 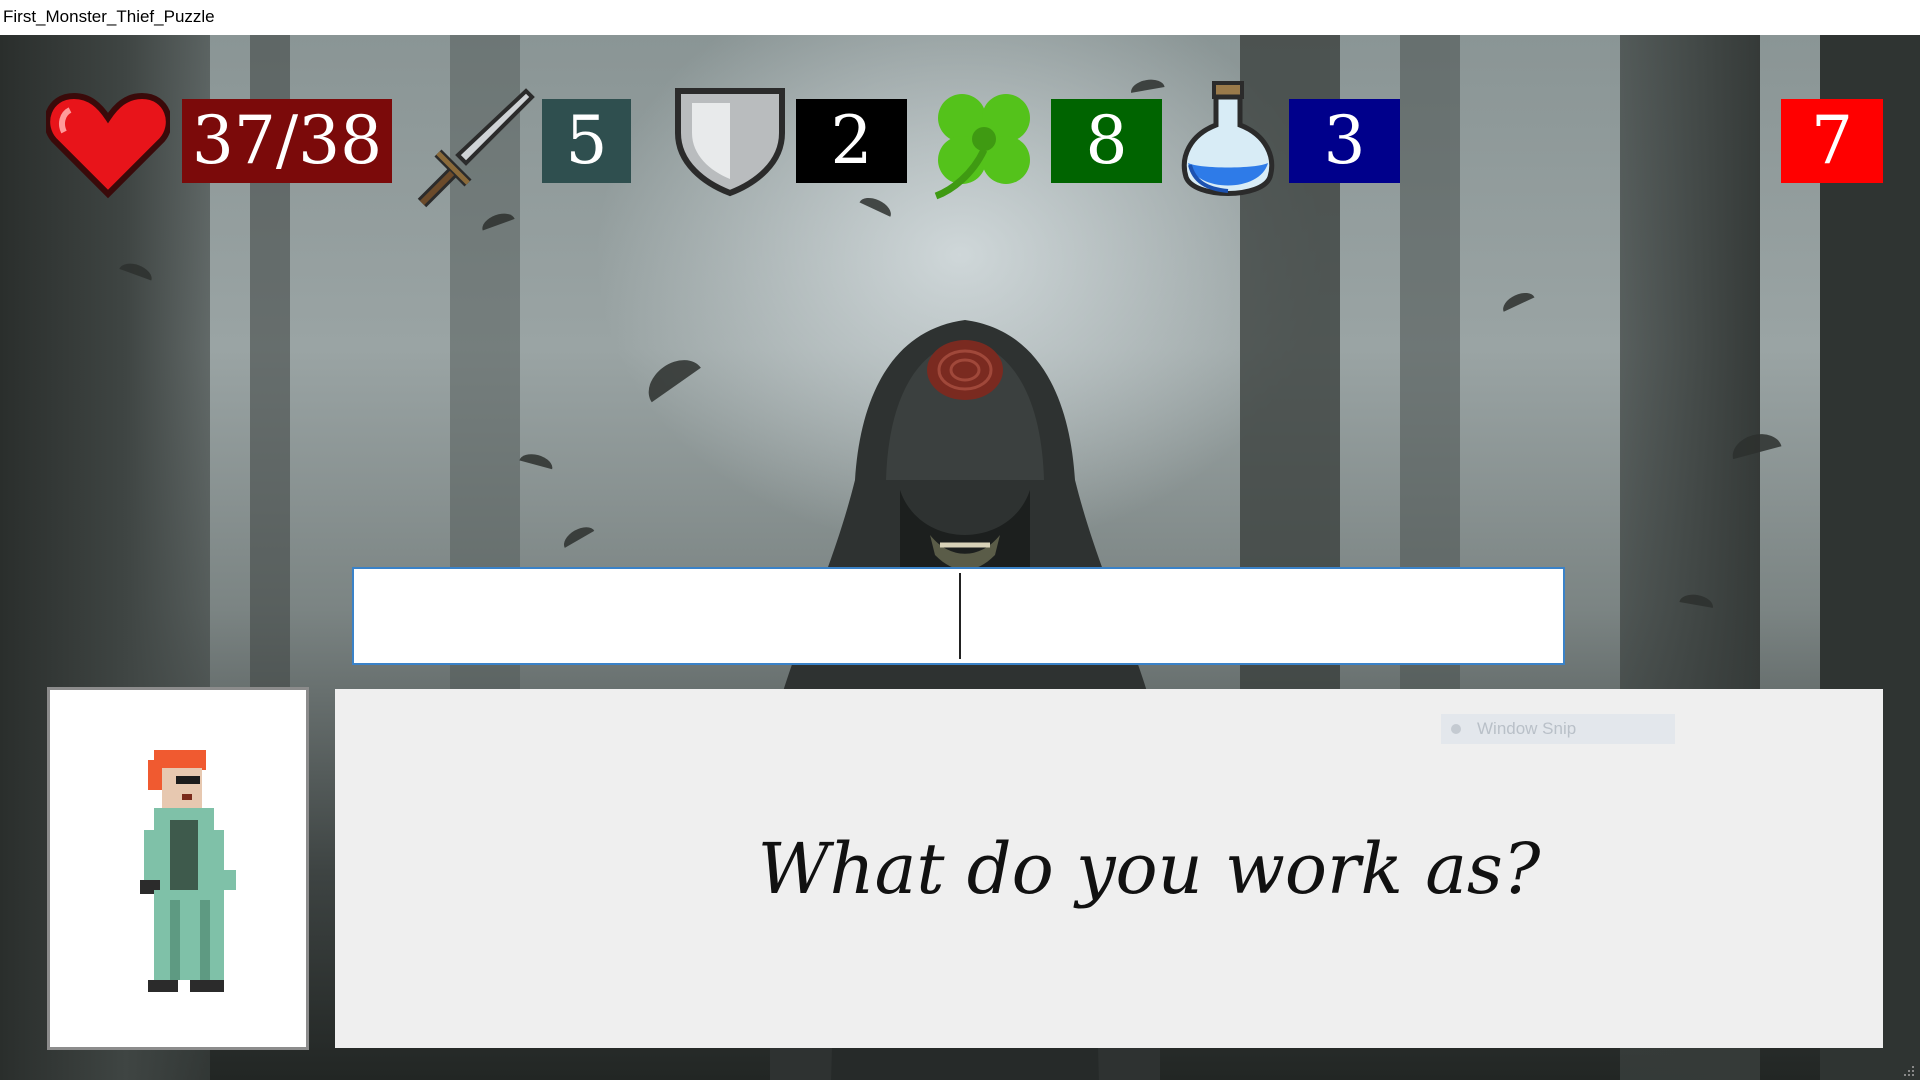 I want to click on sword-icon, so click(x=476, y=148).